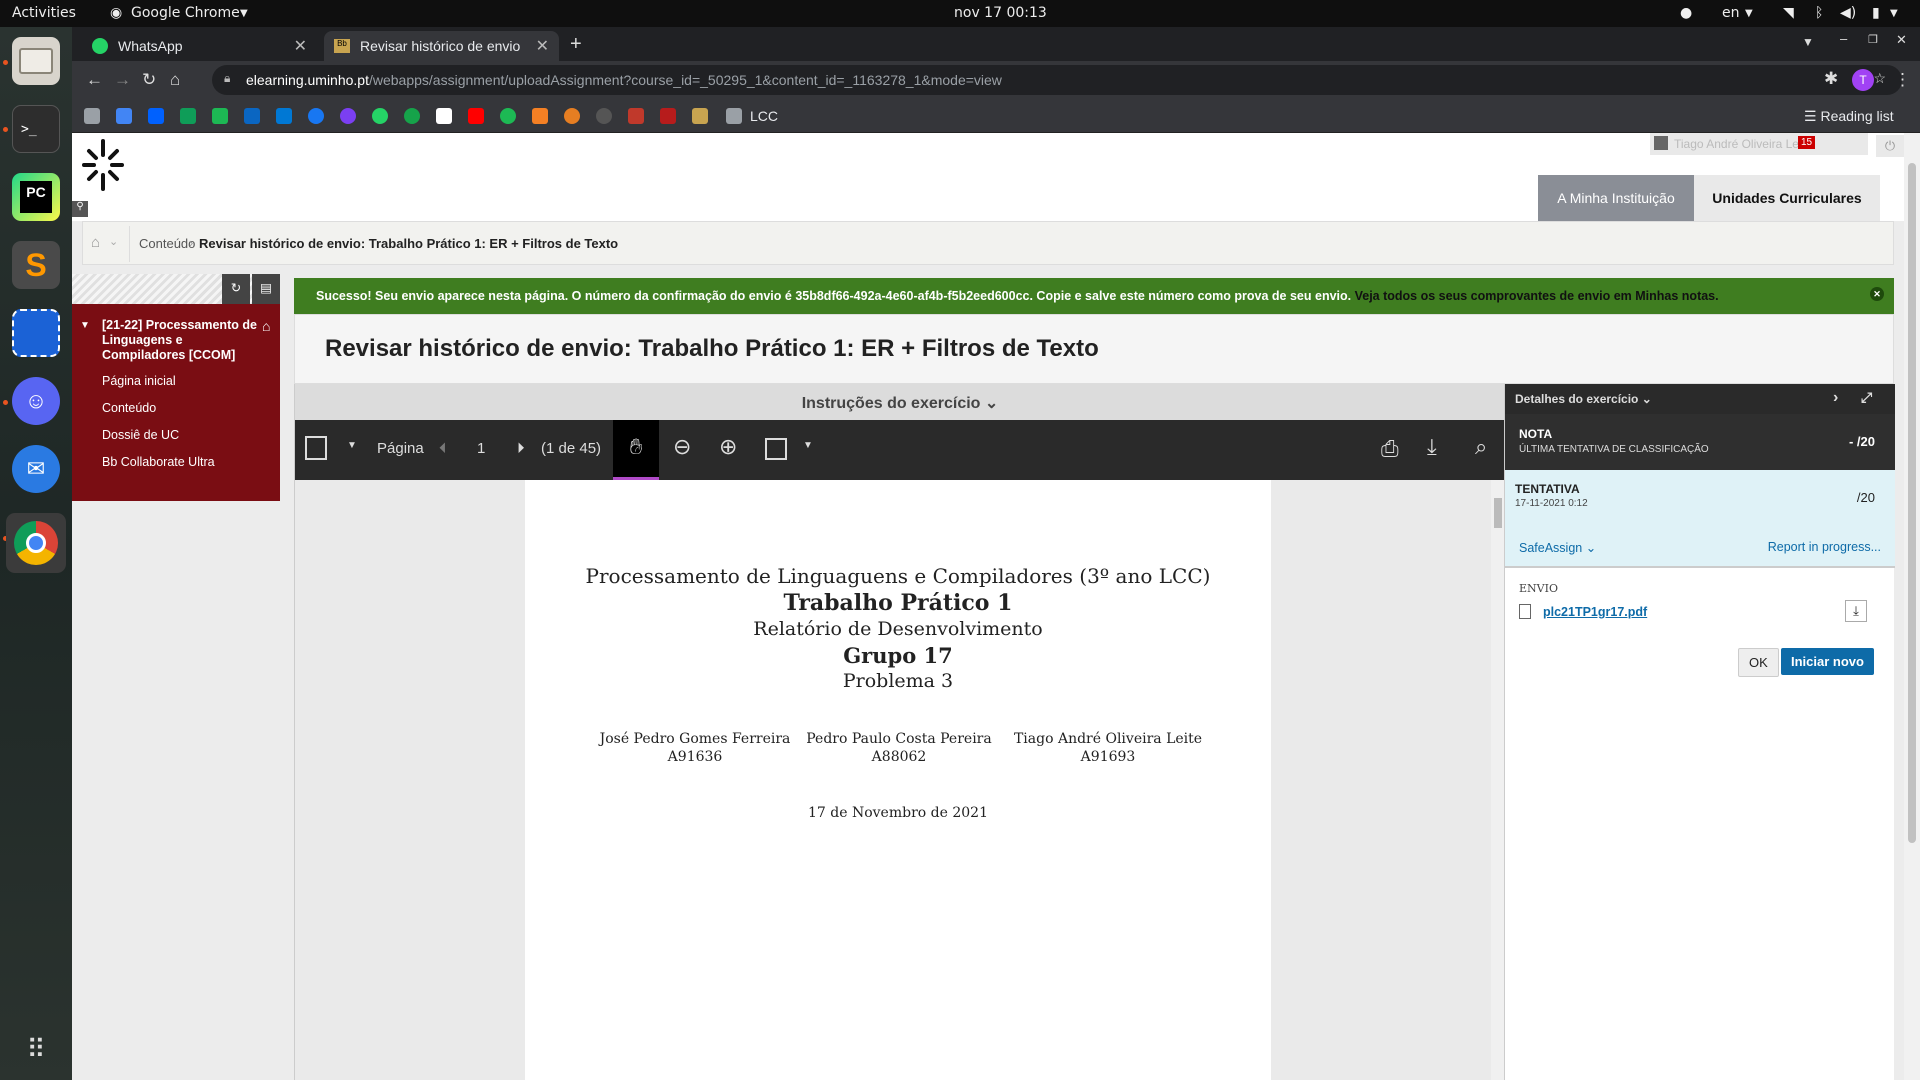 The image size is (1920, 1080). I want to click on hand-tool-icon: ✋︎, so click(636, 450).